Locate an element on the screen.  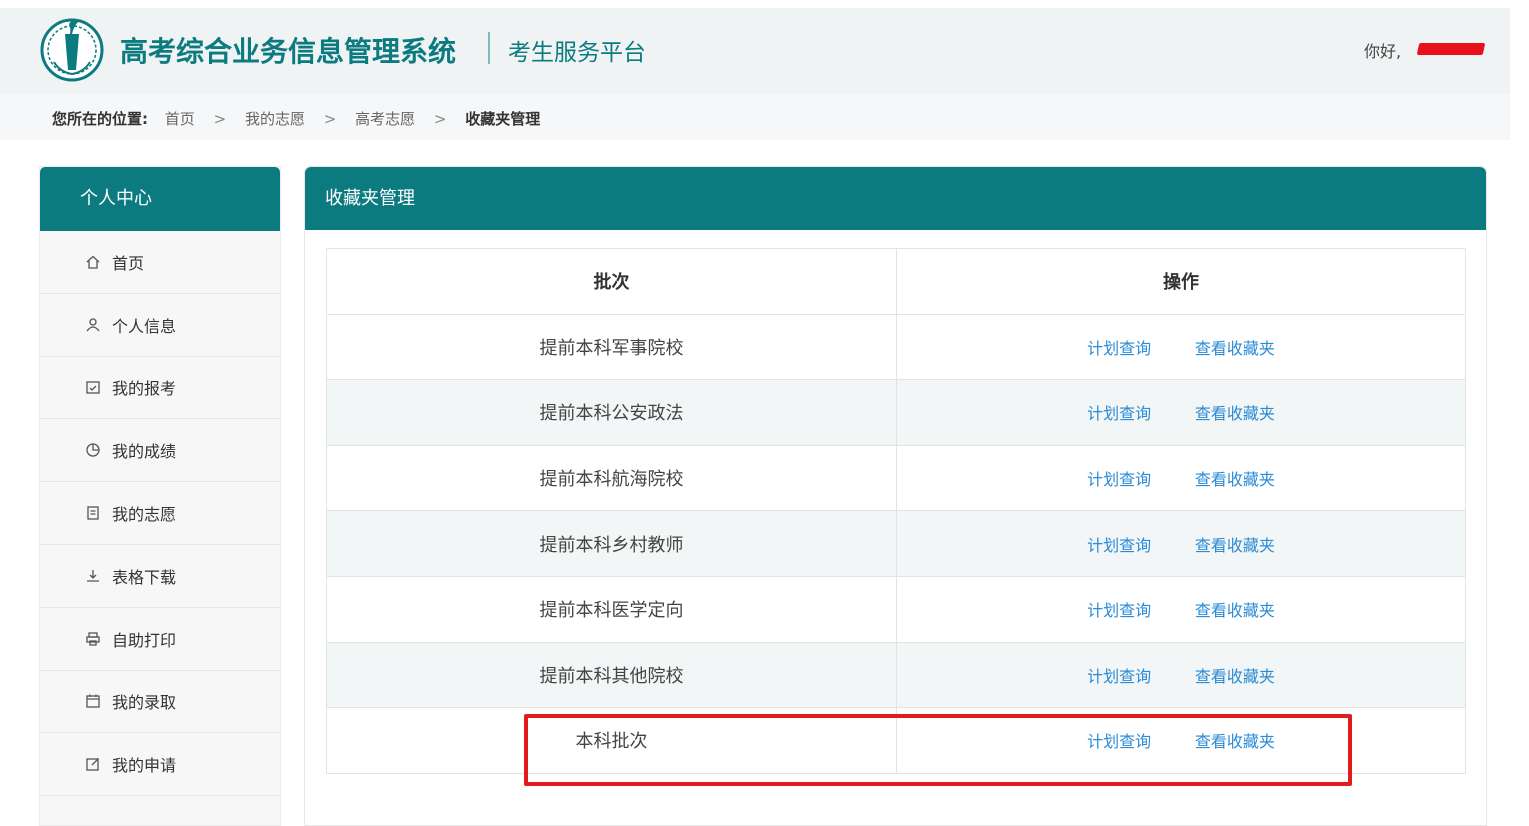
document-icon is located at coordinates (93, 513).